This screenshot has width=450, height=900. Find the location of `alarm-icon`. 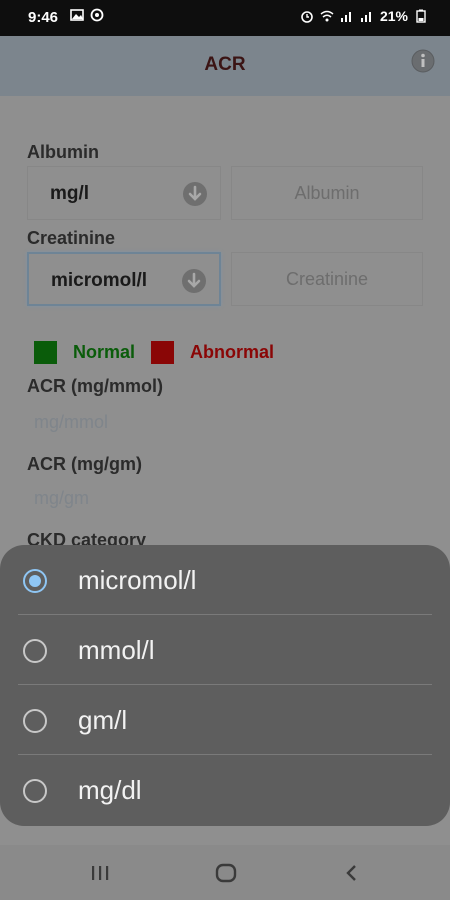

alarm-icon is located at coordinates (307, 17).